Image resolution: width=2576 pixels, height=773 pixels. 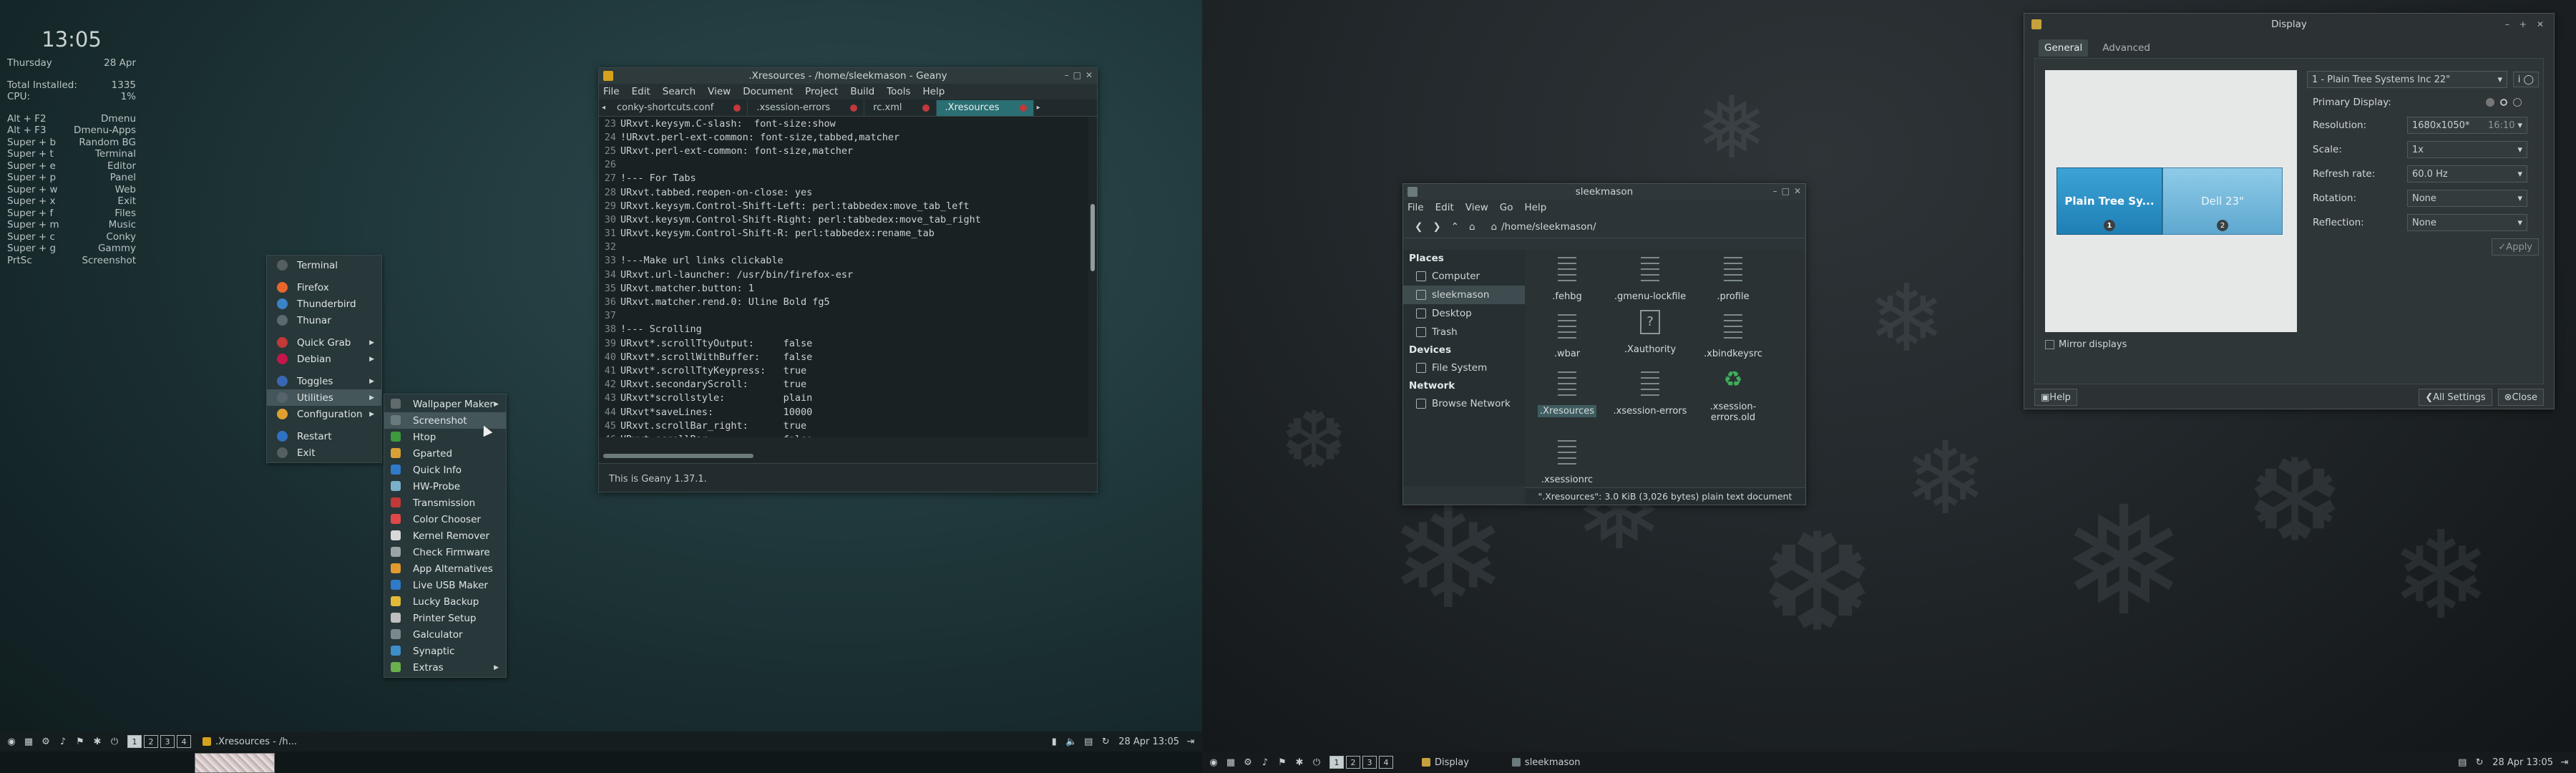 I want to click on submenu-item-quick-info: Quick Info, so click(x=445, y=470).